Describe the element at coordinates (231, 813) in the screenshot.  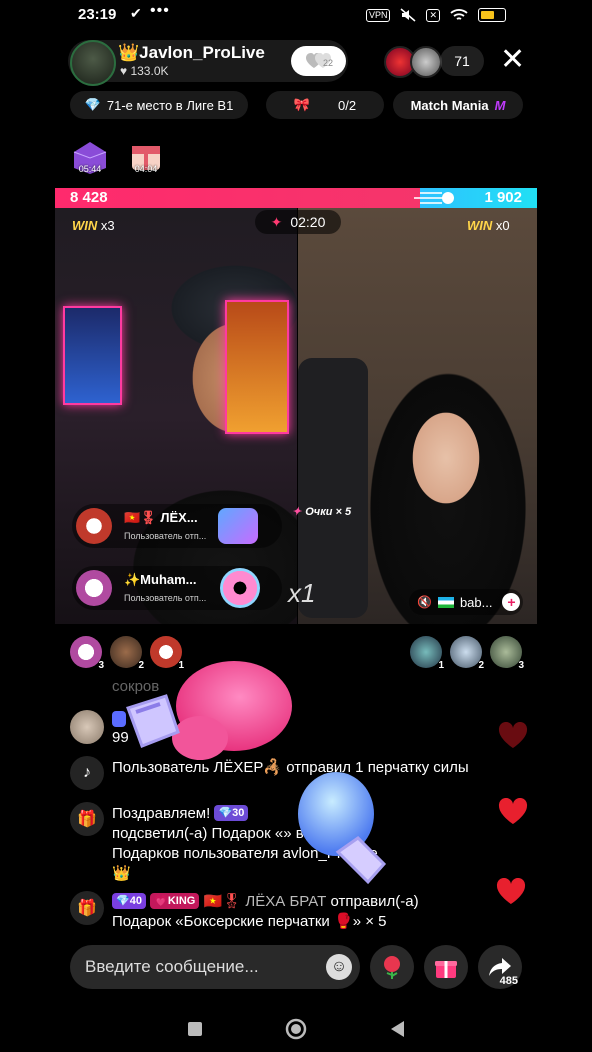
I see `level-badge: 💎30` at that location.